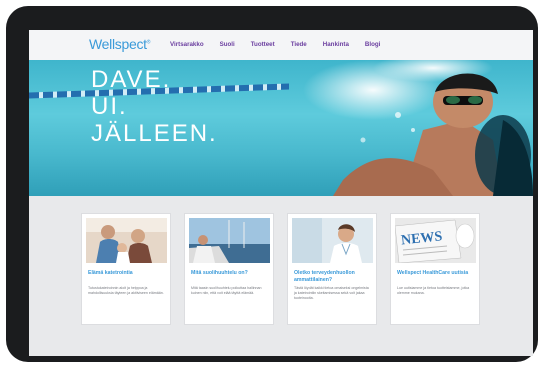 This screenshot has width=543, height=365. I want to click on news-photo: NEWS, so click(435, 240).